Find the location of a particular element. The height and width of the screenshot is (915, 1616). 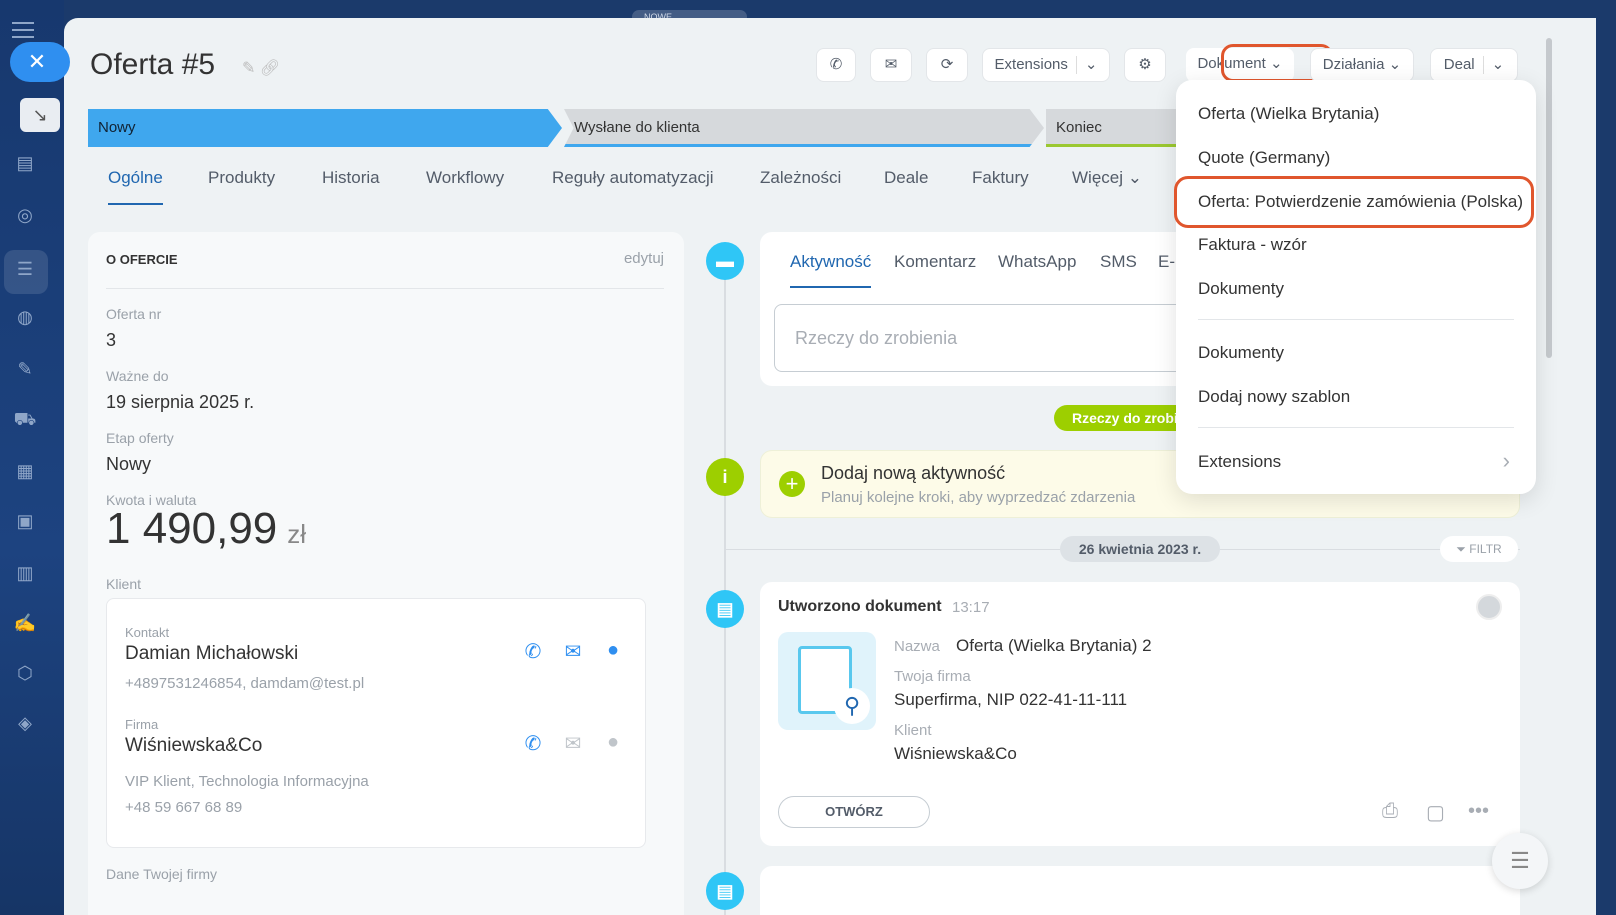

target-icon: ◎ is located at coordinates (25, 215).